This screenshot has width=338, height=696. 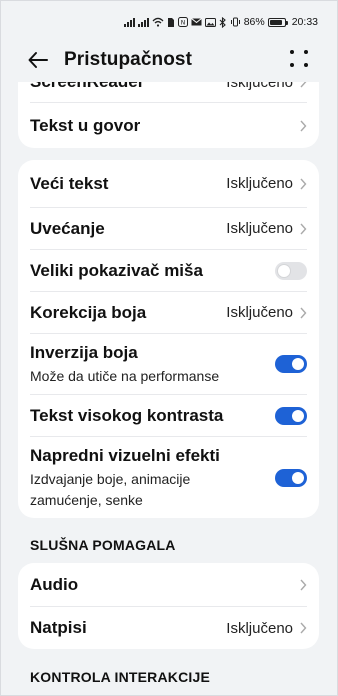 I want to click on card-screenreader: ScreenReader Isključeno Tekst u govor, so click(x=168, y=115).